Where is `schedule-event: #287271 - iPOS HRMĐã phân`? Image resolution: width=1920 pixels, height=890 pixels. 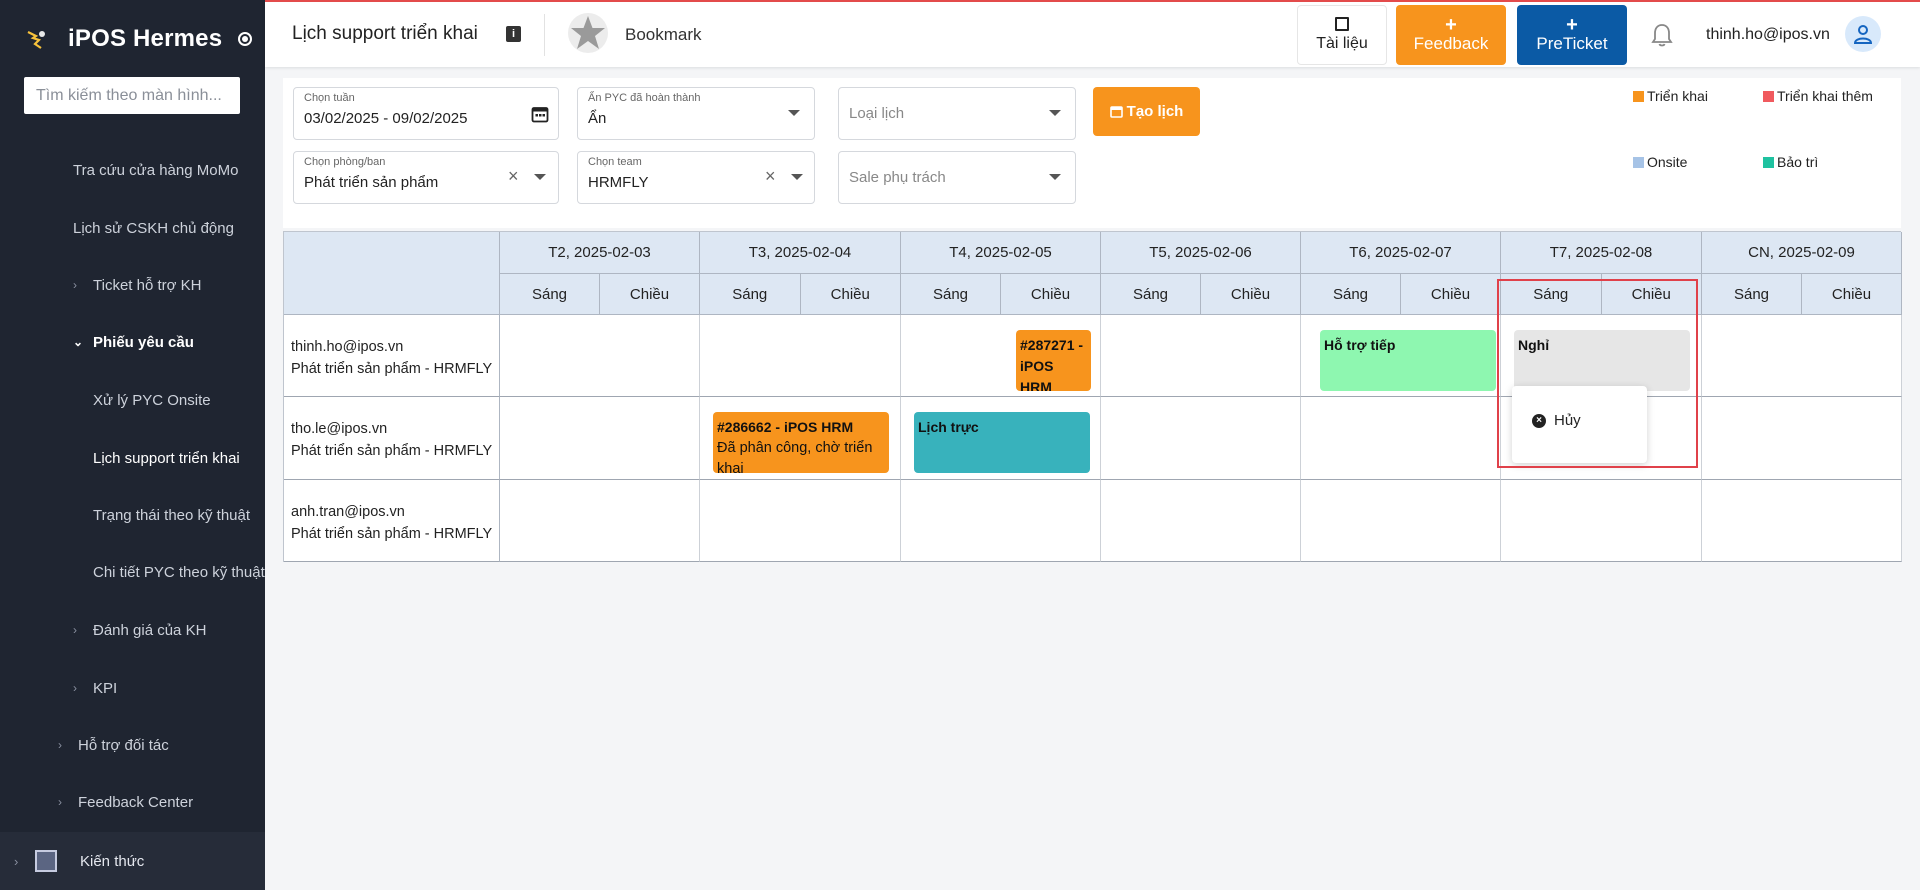
schedule-event: #287271 - iPOS HRMĐã phân is located at coordinates (1053, 360).